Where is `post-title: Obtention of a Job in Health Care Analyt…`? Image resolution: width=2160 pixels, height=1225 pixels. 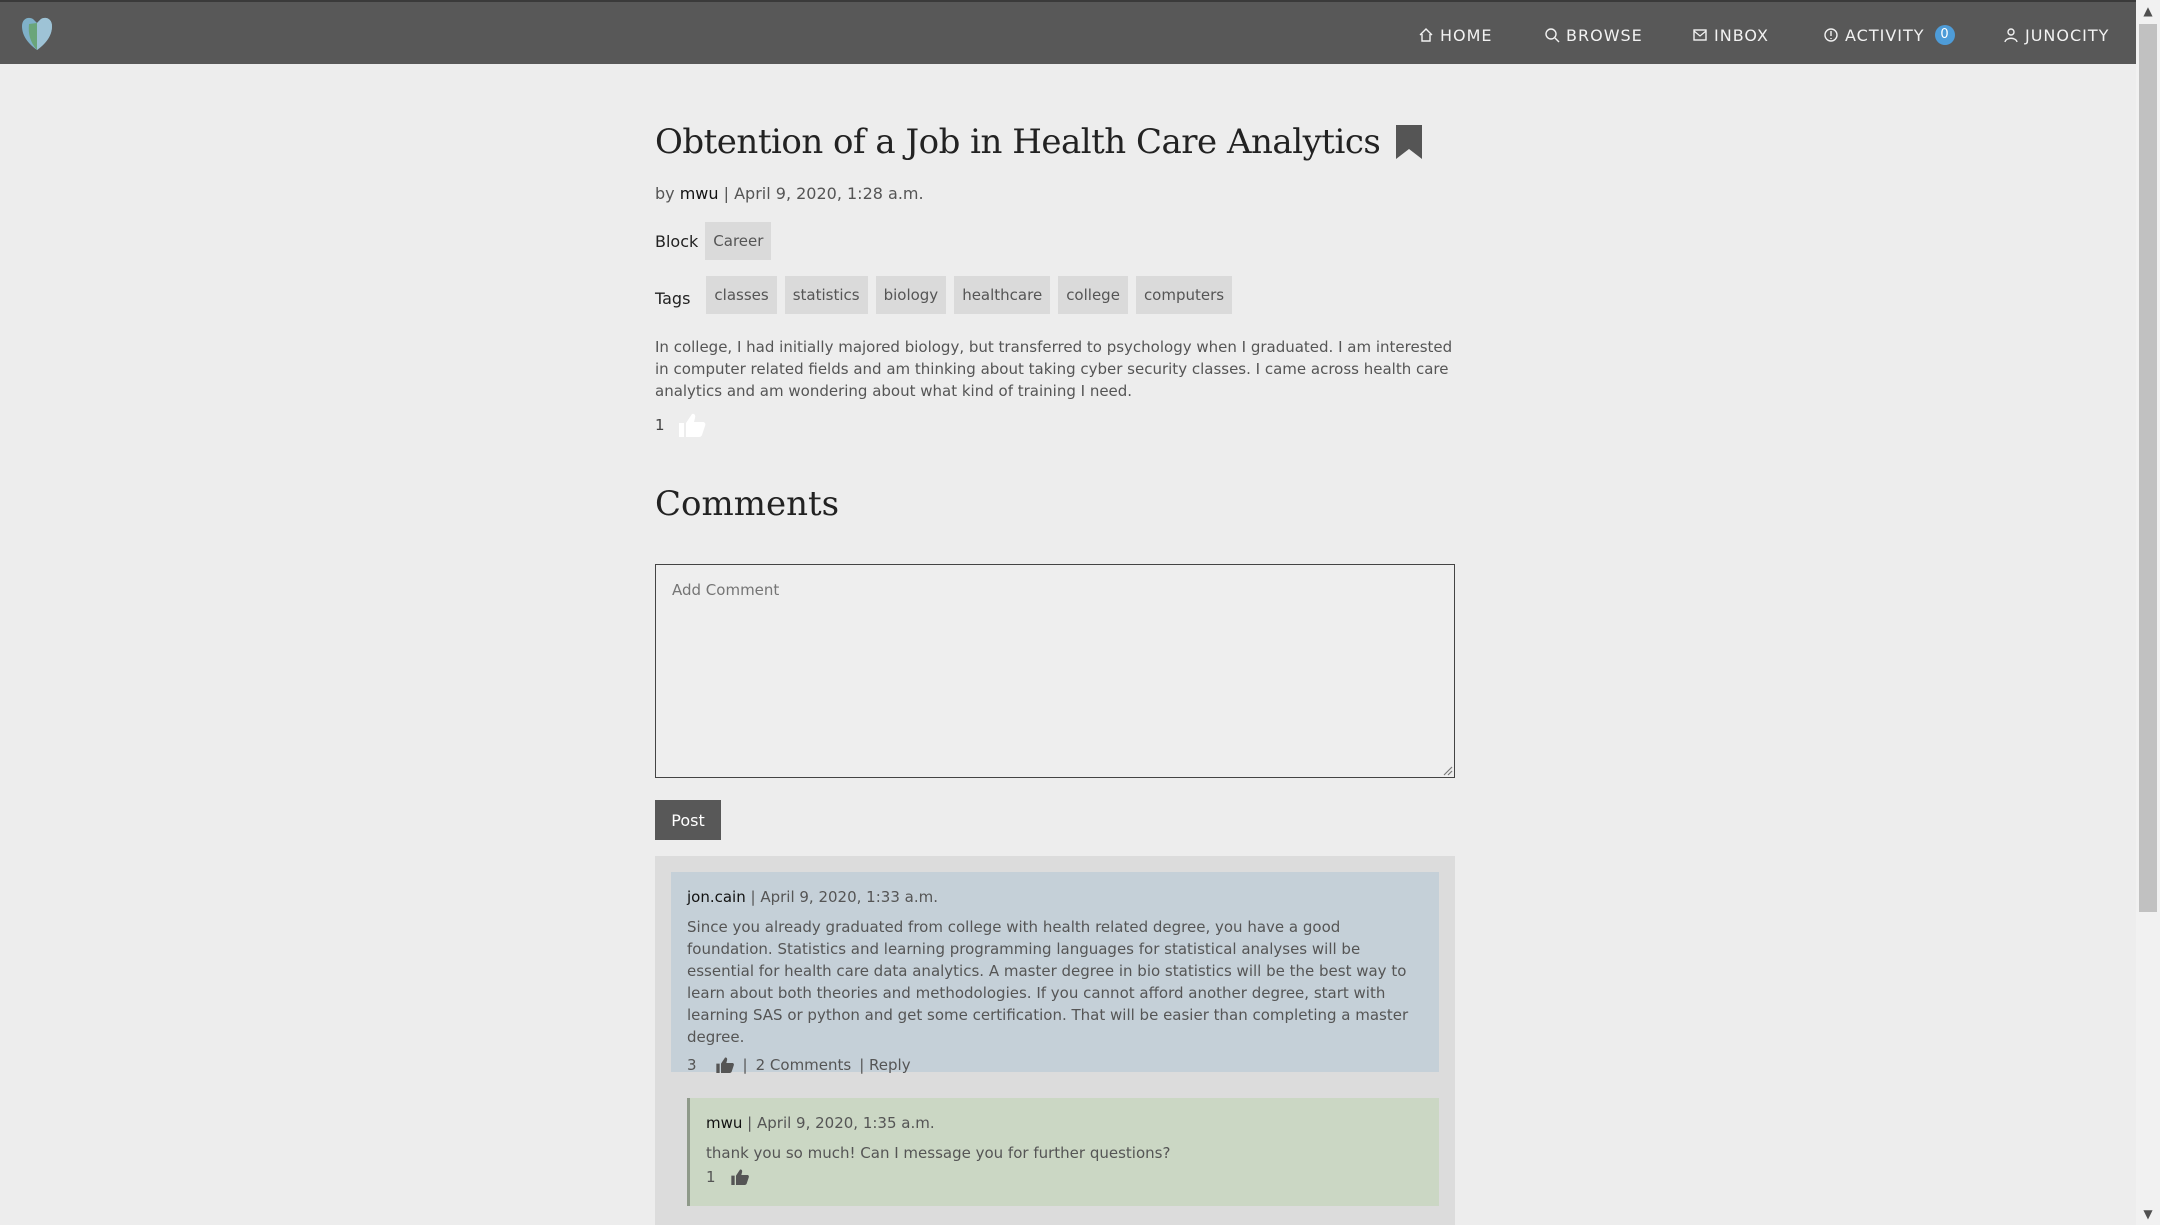
post-title: Obtention of a Job in Health Care Analyt… is located at coordinates (1018, 142).